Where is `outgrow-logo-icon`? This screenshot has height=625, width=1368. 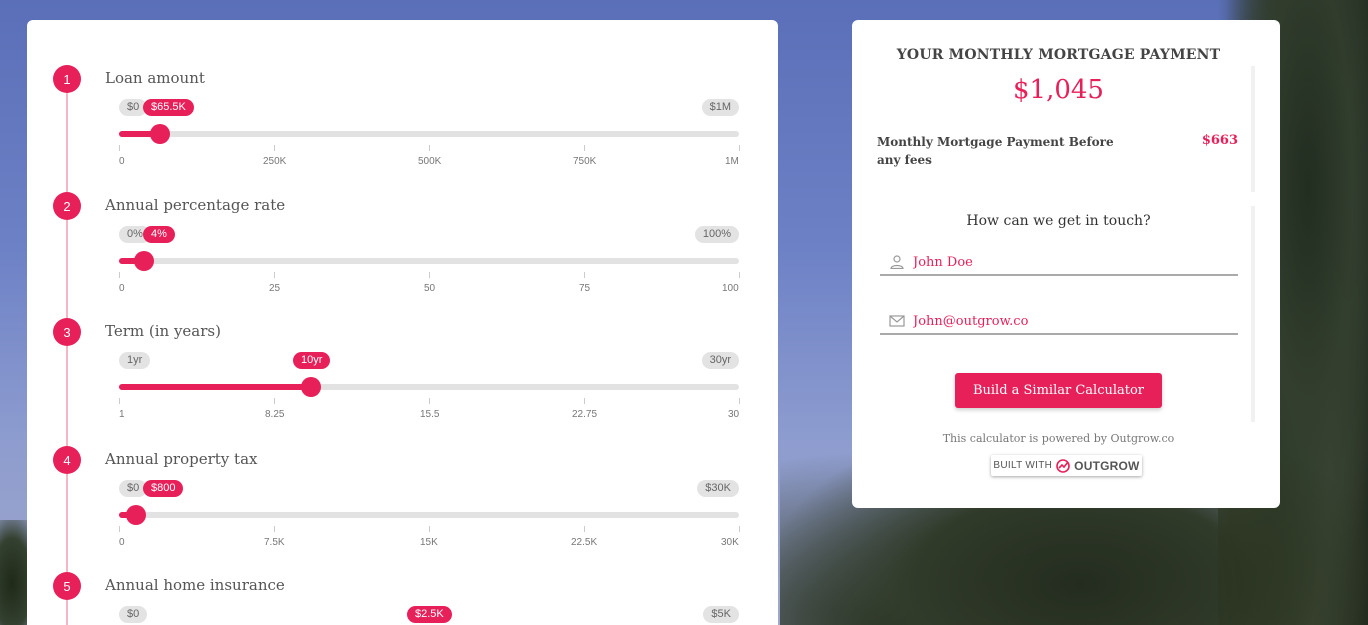
outgrow-logo-icon is located at coordinates (1063, 465).